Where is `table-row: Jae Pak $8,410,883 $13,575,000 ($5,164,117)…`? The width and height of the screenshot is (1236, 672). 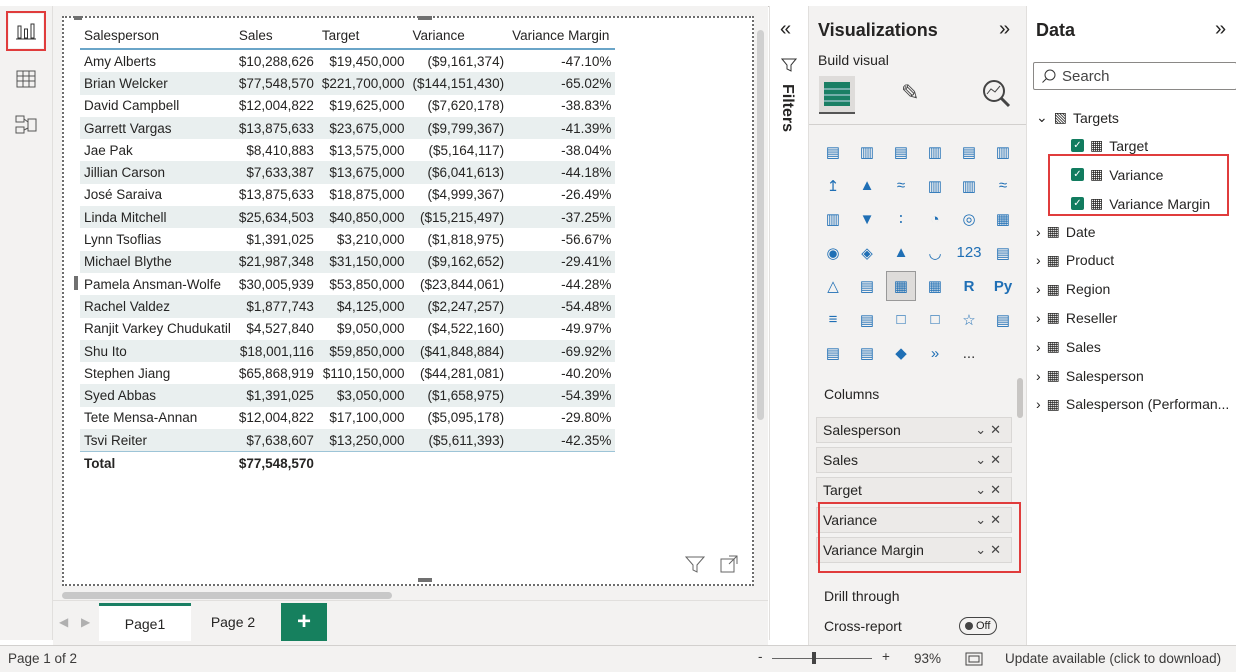
table-row: Jae Pak $8,410,883 $13,575,000 ($5,164,117)… is located at coordinates (347, 150).